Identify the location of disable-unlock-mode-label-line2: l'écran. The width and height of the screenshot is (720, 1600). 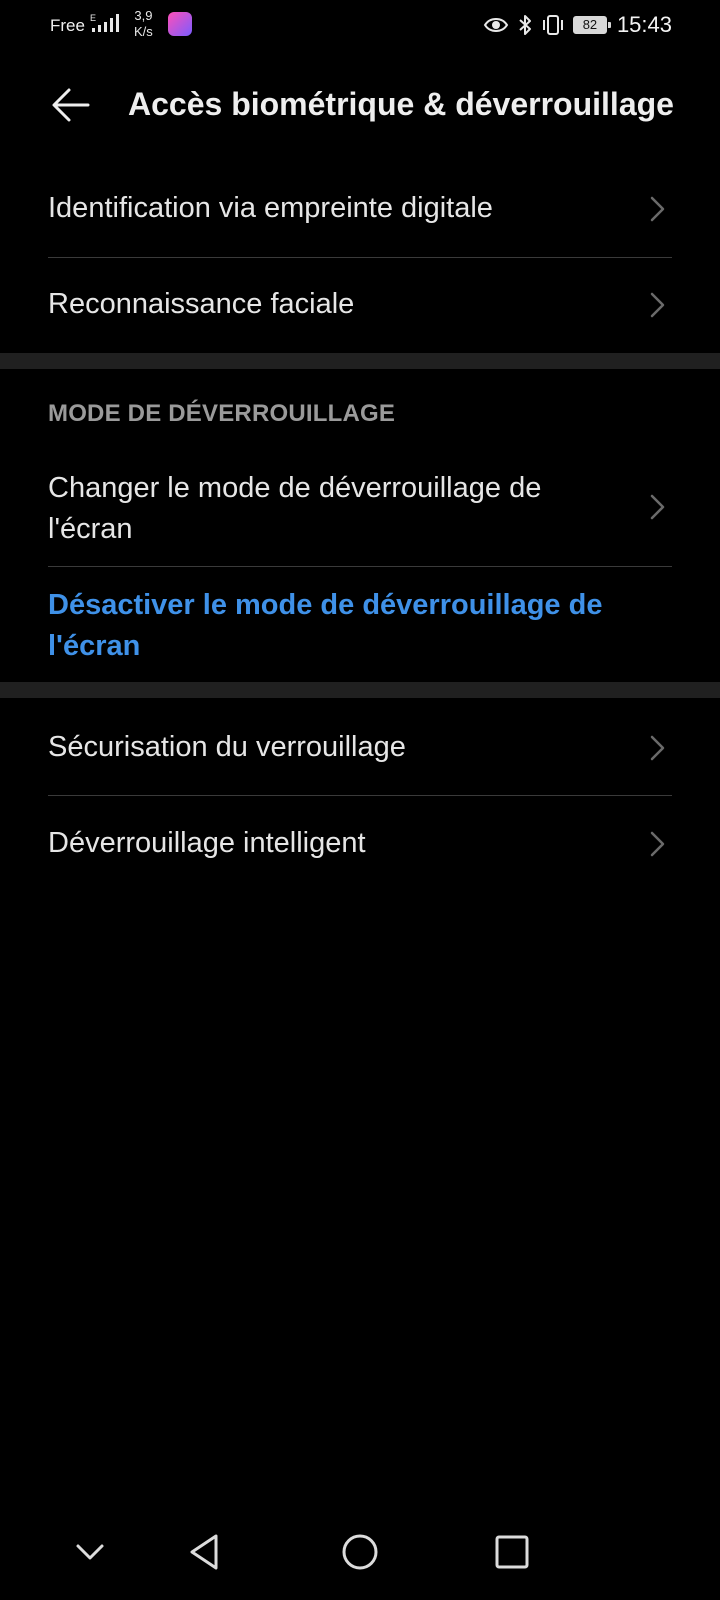
(94, 646).